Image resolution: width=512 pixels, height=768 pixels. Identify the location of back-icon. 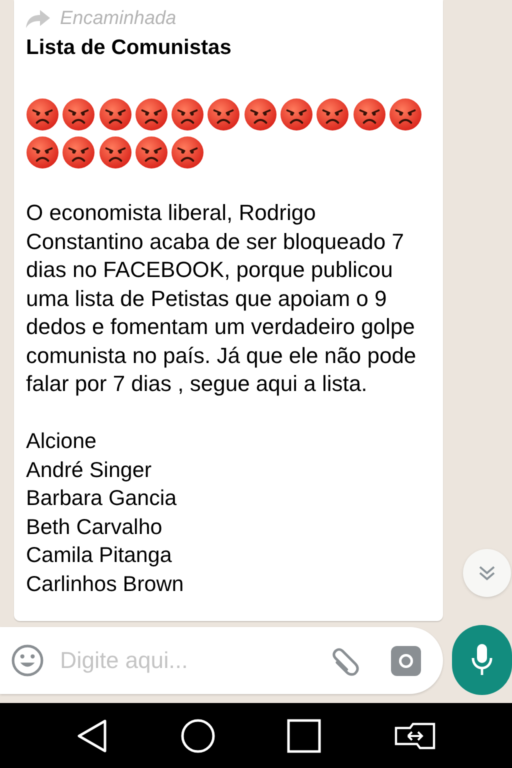
(92, 735).